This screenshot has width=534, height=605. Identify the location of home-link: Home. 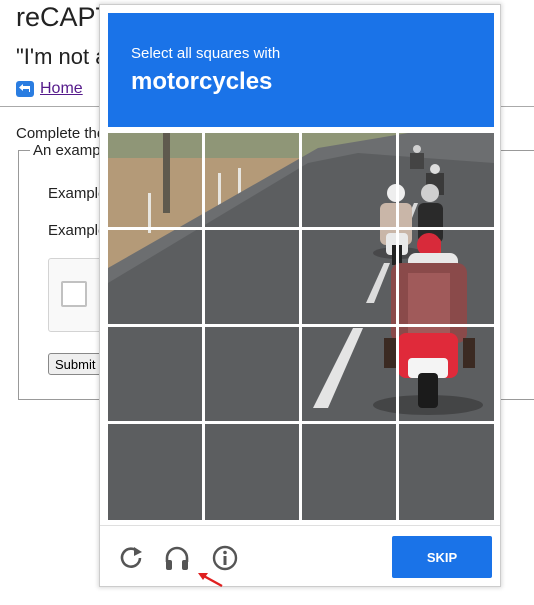
(49, 89).